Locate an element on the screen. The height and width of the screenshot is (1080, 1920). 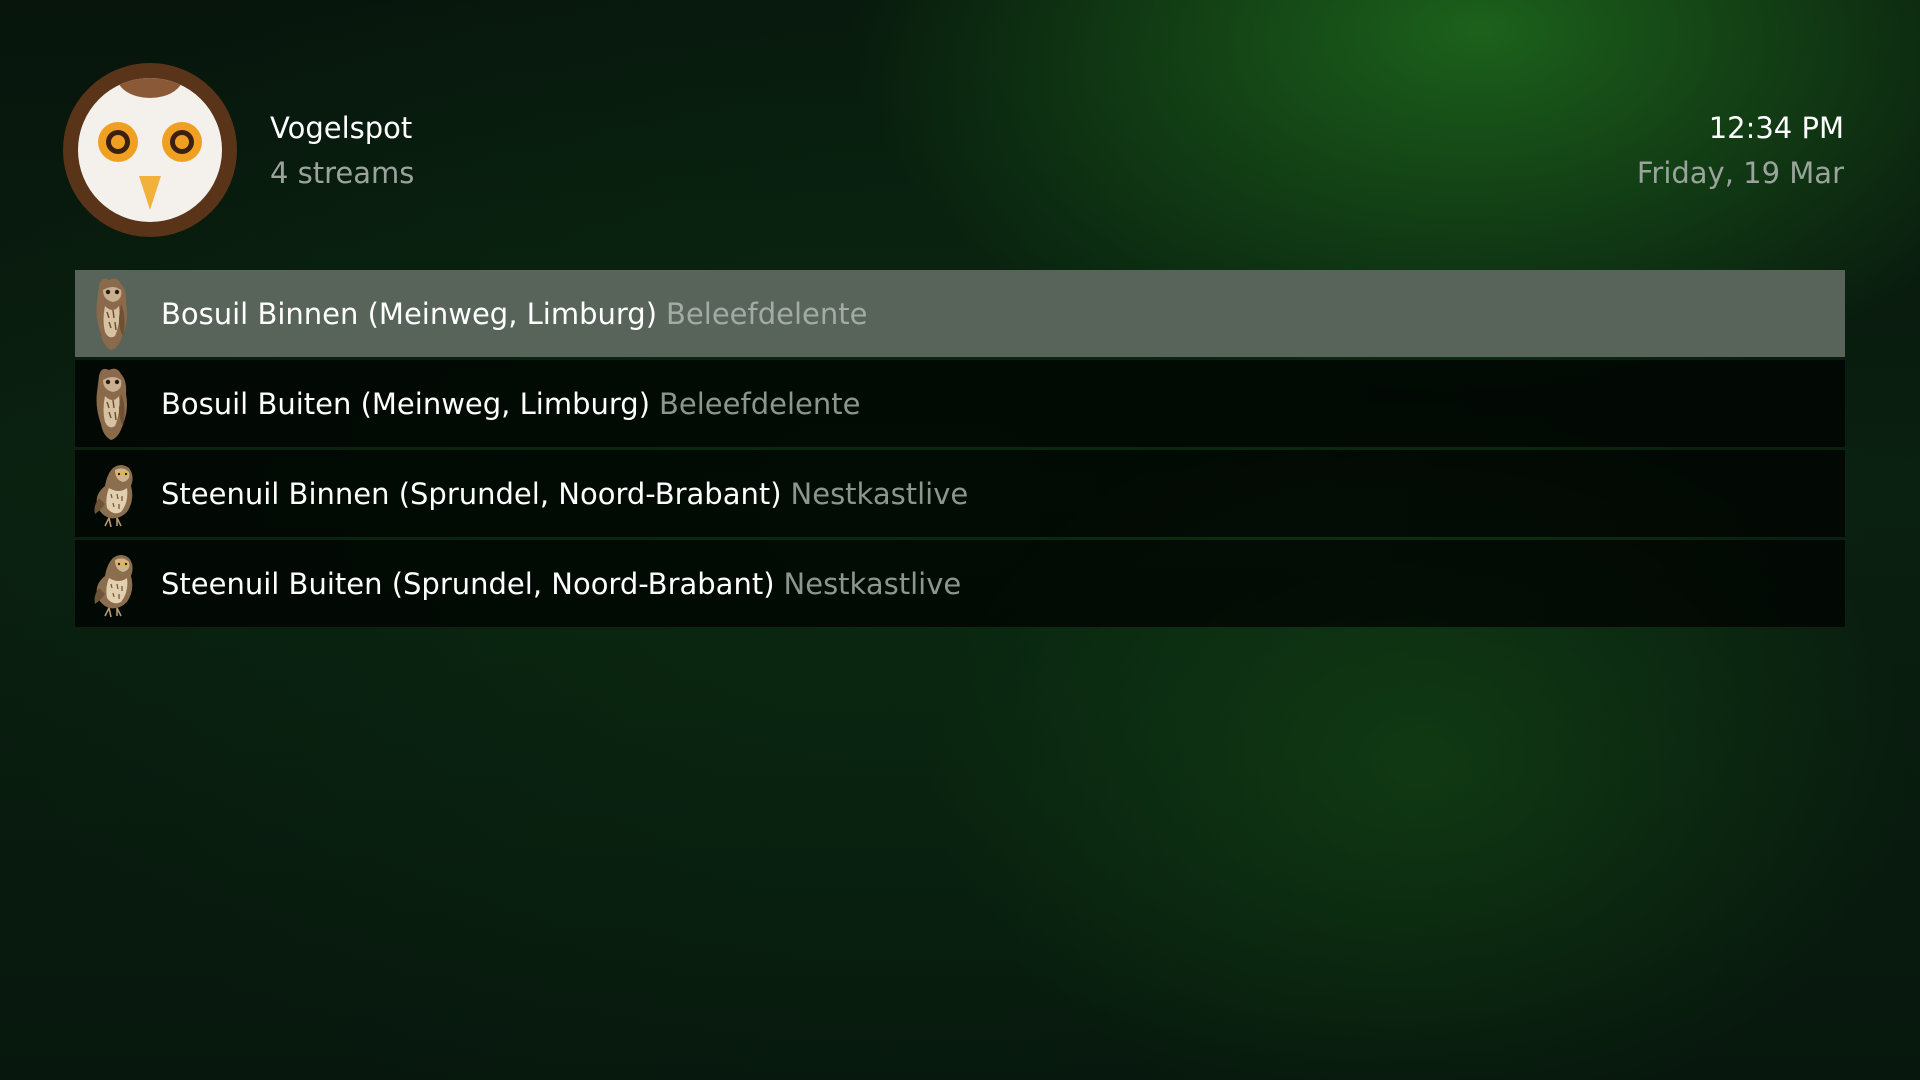
owl-logo-icon is located at coordinates (150, 150).